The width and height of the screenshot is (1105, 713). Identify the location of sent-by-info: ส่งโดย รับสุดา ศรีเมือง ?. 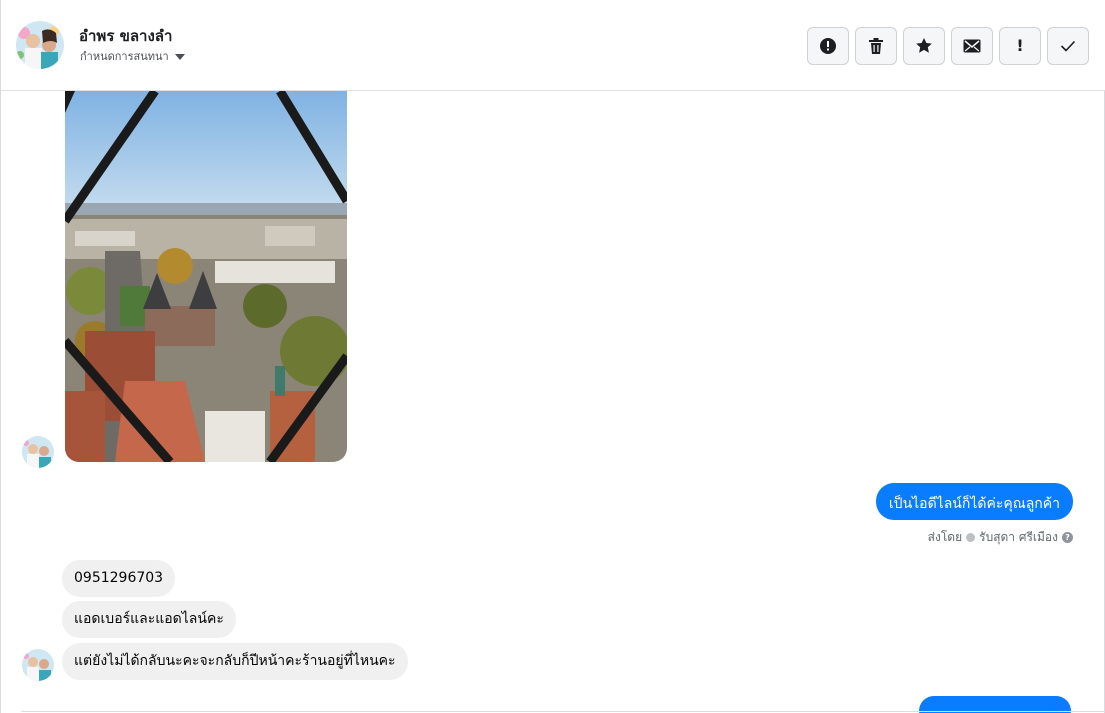
(1000, 537).